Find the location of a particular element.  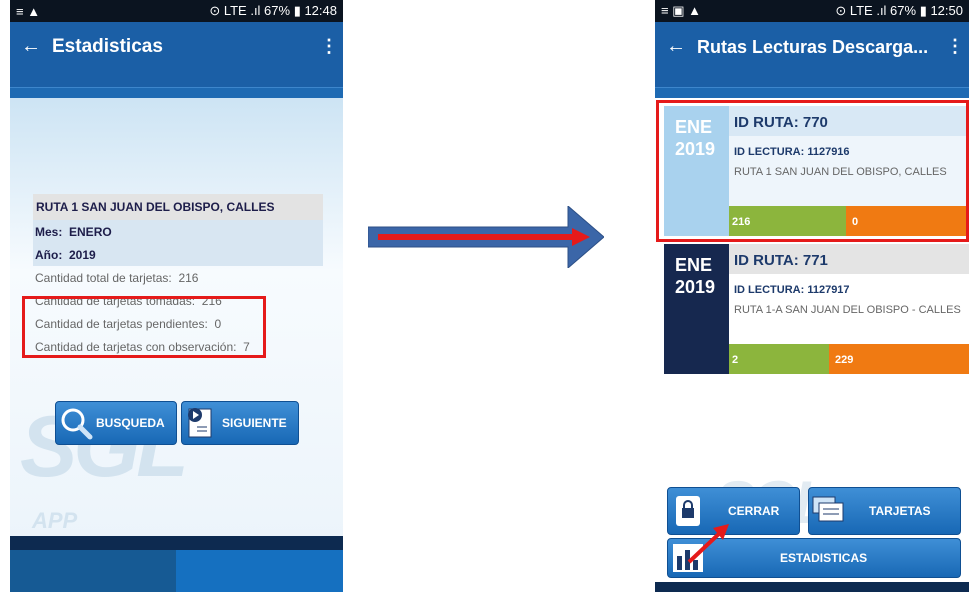

route-name: RUTA 1 SAN JUAN DEL OBISPO, CALLES is located at coordinates (178, 207).